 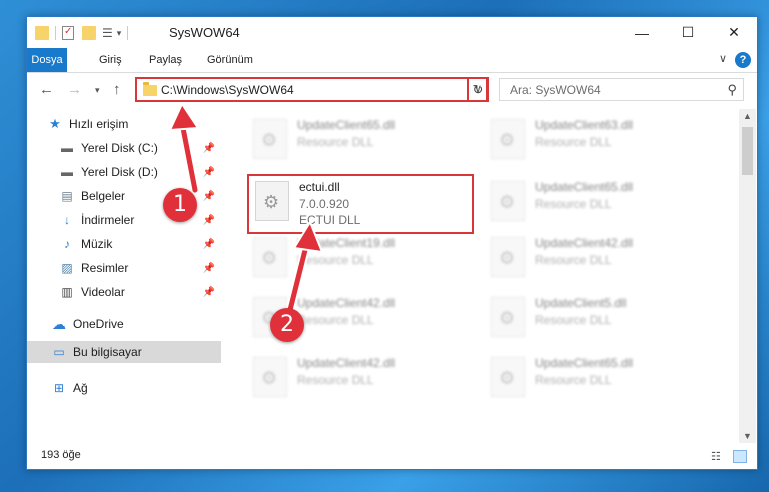 I want to click on scroll-down-icon: ▼, so click(x=747, y=436).